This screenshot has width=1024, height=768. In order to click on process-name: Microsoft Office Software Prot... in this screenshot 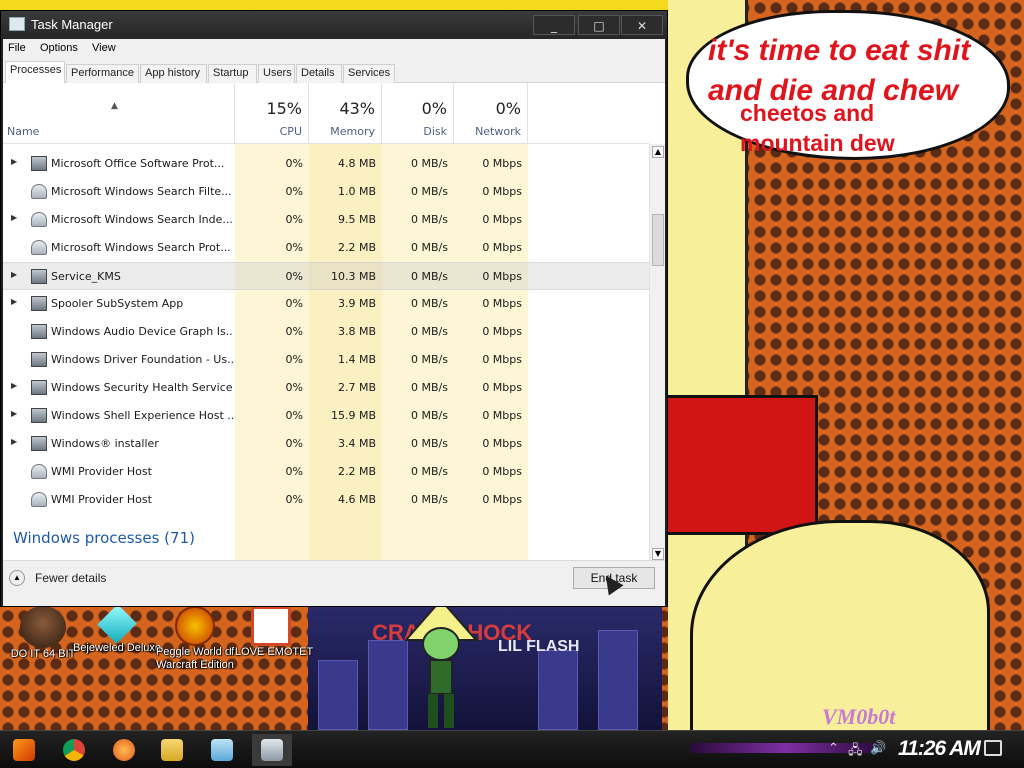, I will do `click(138, 163)`.